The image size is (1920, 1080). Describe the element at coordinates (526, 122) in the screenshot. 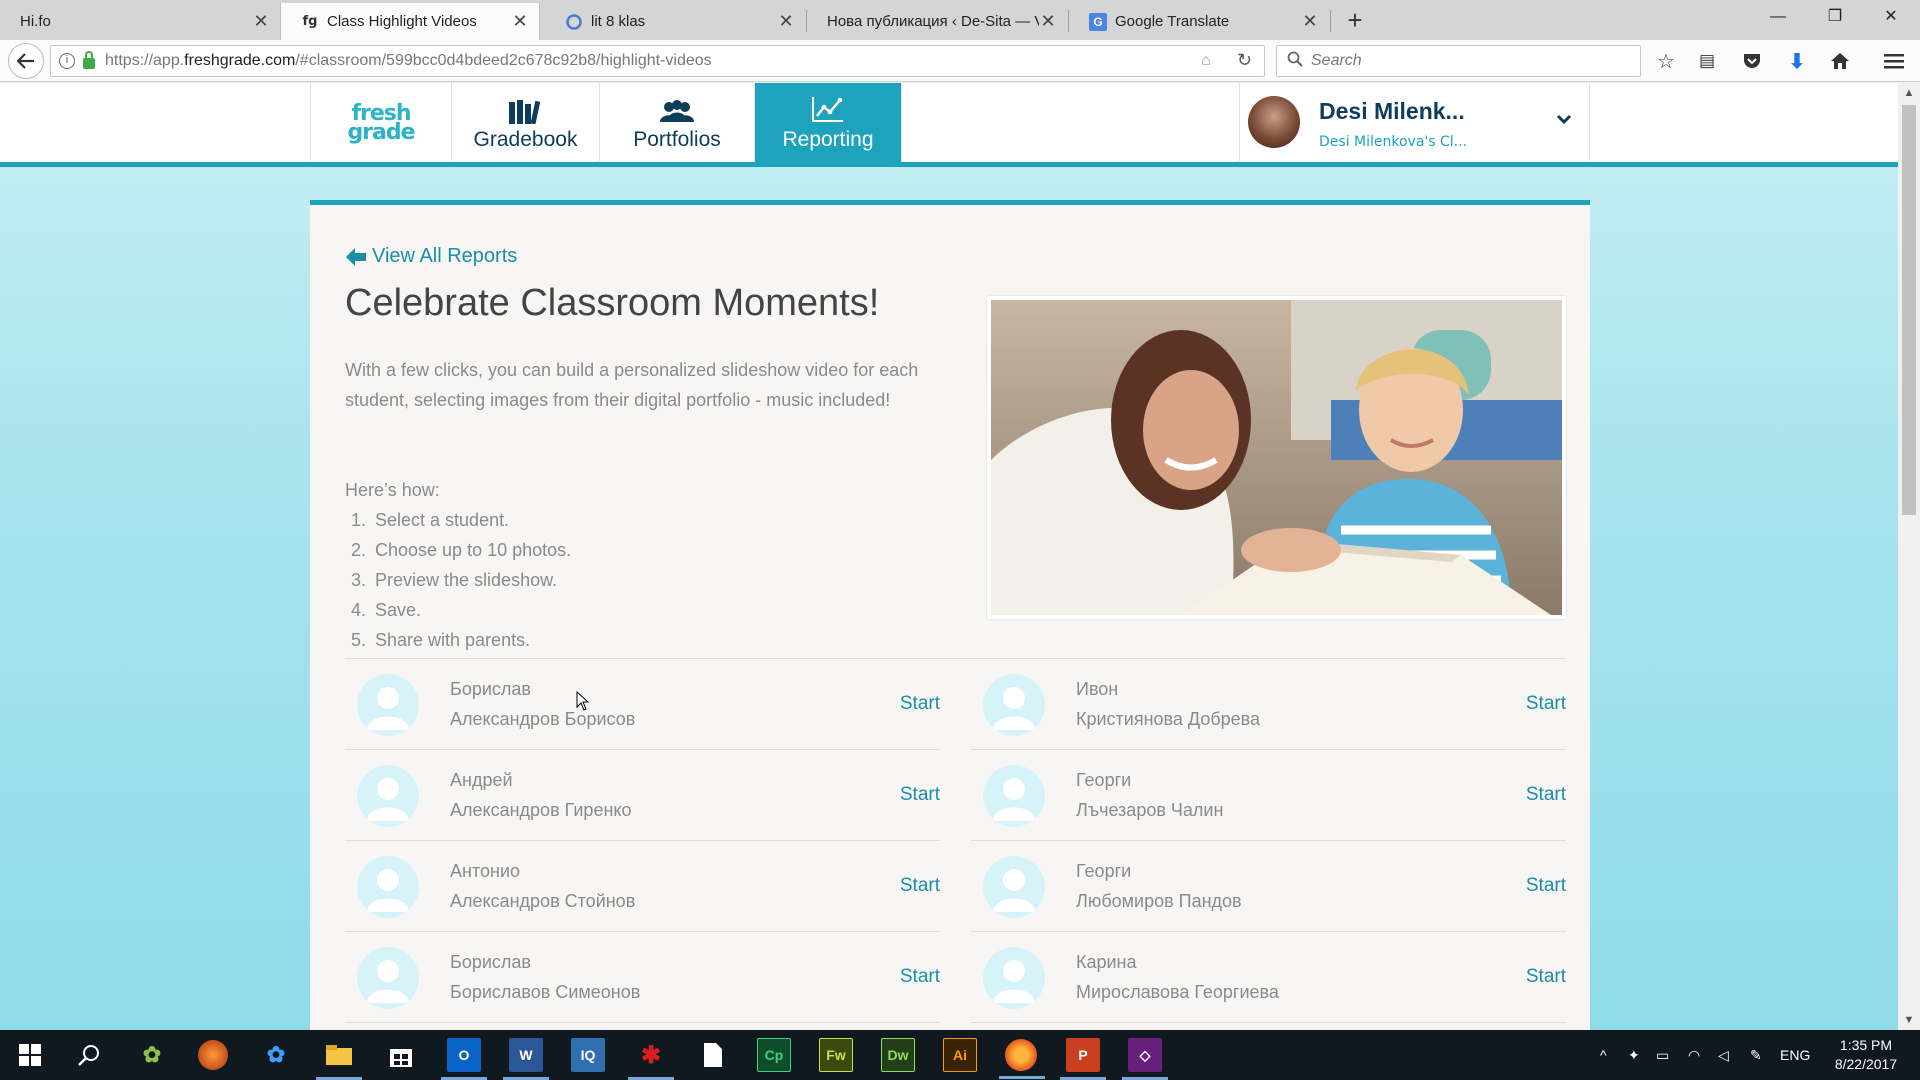

I see `nav-tab-gradebook: Gradebook` at that location.